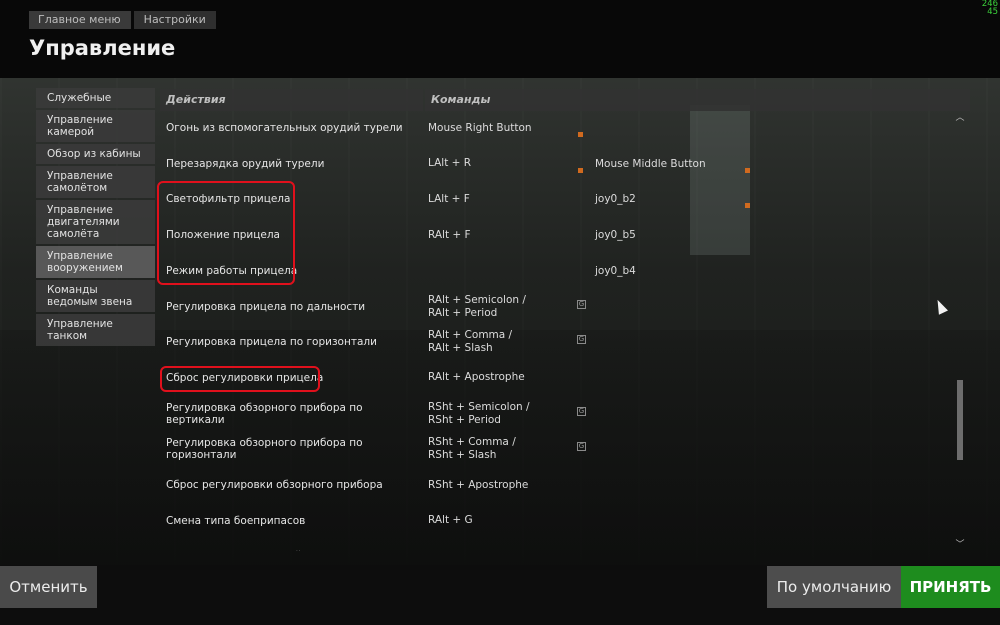 The width and height of the screenshot is (1000, 625). Describe the element at coordinates (95, 182) in the screenshot. I see `sidebar-item-aircraft-control: Управление самолётом` at that location.